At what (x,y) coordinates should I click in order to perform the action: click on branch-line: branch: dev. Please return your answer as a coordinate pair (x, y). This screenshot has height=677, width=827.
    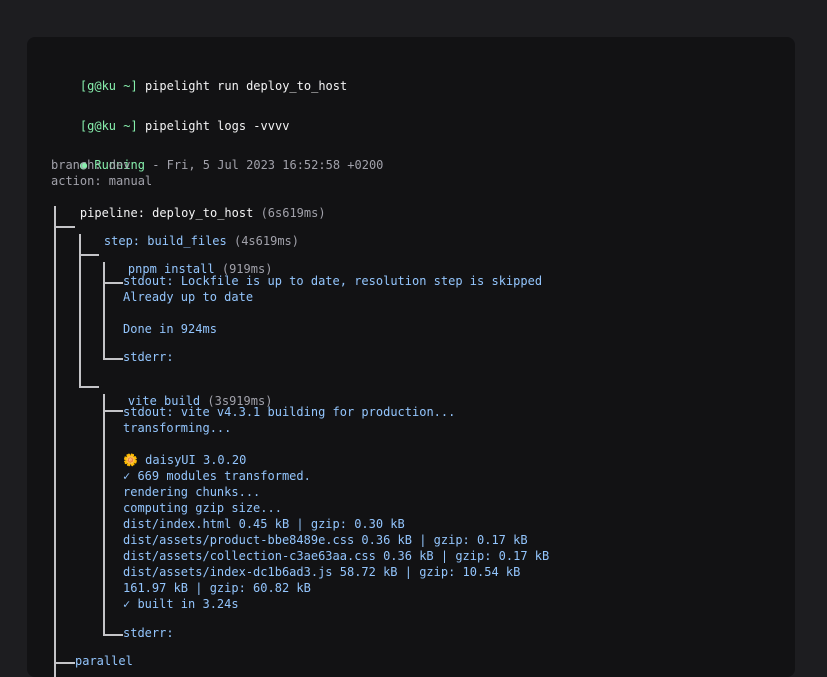
    Looking at the image, I should click on (91, 165).